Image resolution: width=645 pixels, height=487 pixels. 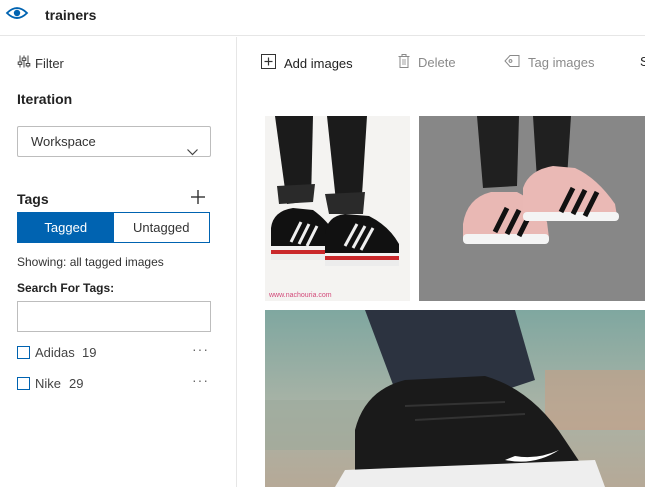 I want to click on image-thumbnail, so click(x=532, y=208).